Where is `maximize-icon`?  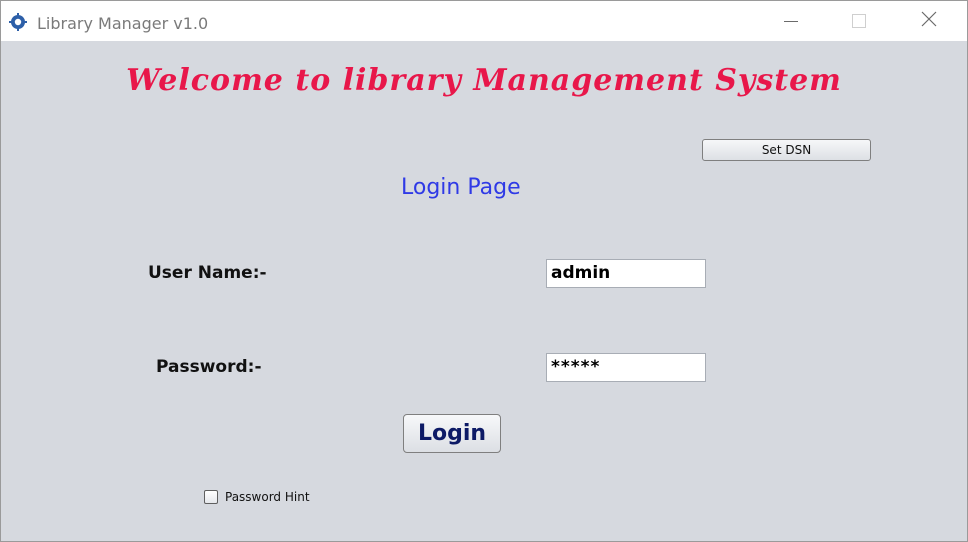
maximize-icon is located at coordinates (859, 21).